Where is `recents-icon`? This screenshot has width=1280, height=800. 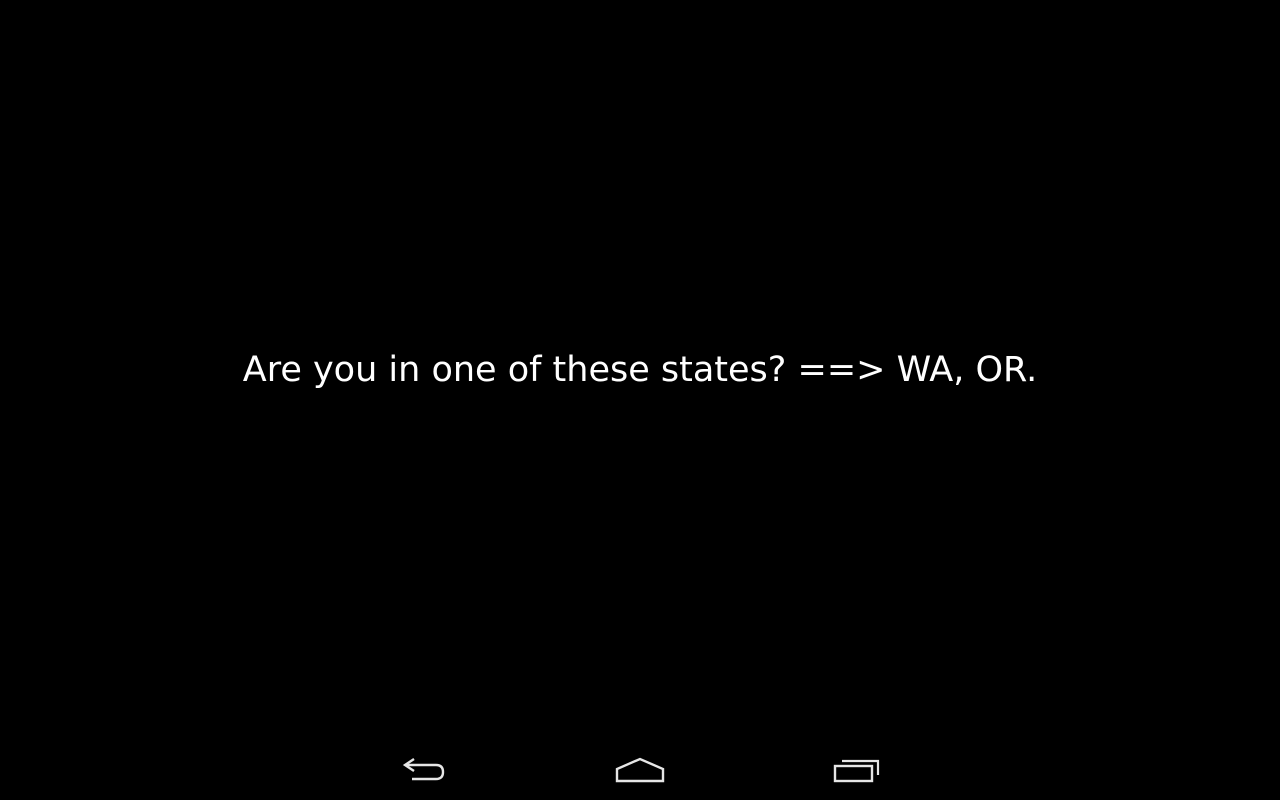
recents-icon is located at coordinates (856, 771).